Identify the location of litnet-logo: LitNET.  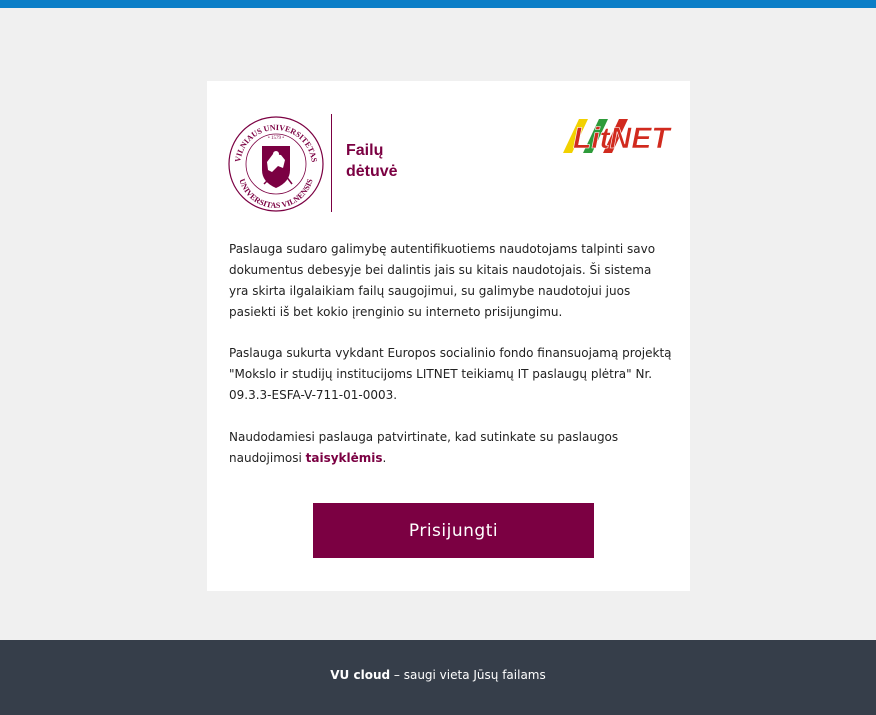
(618, 137).